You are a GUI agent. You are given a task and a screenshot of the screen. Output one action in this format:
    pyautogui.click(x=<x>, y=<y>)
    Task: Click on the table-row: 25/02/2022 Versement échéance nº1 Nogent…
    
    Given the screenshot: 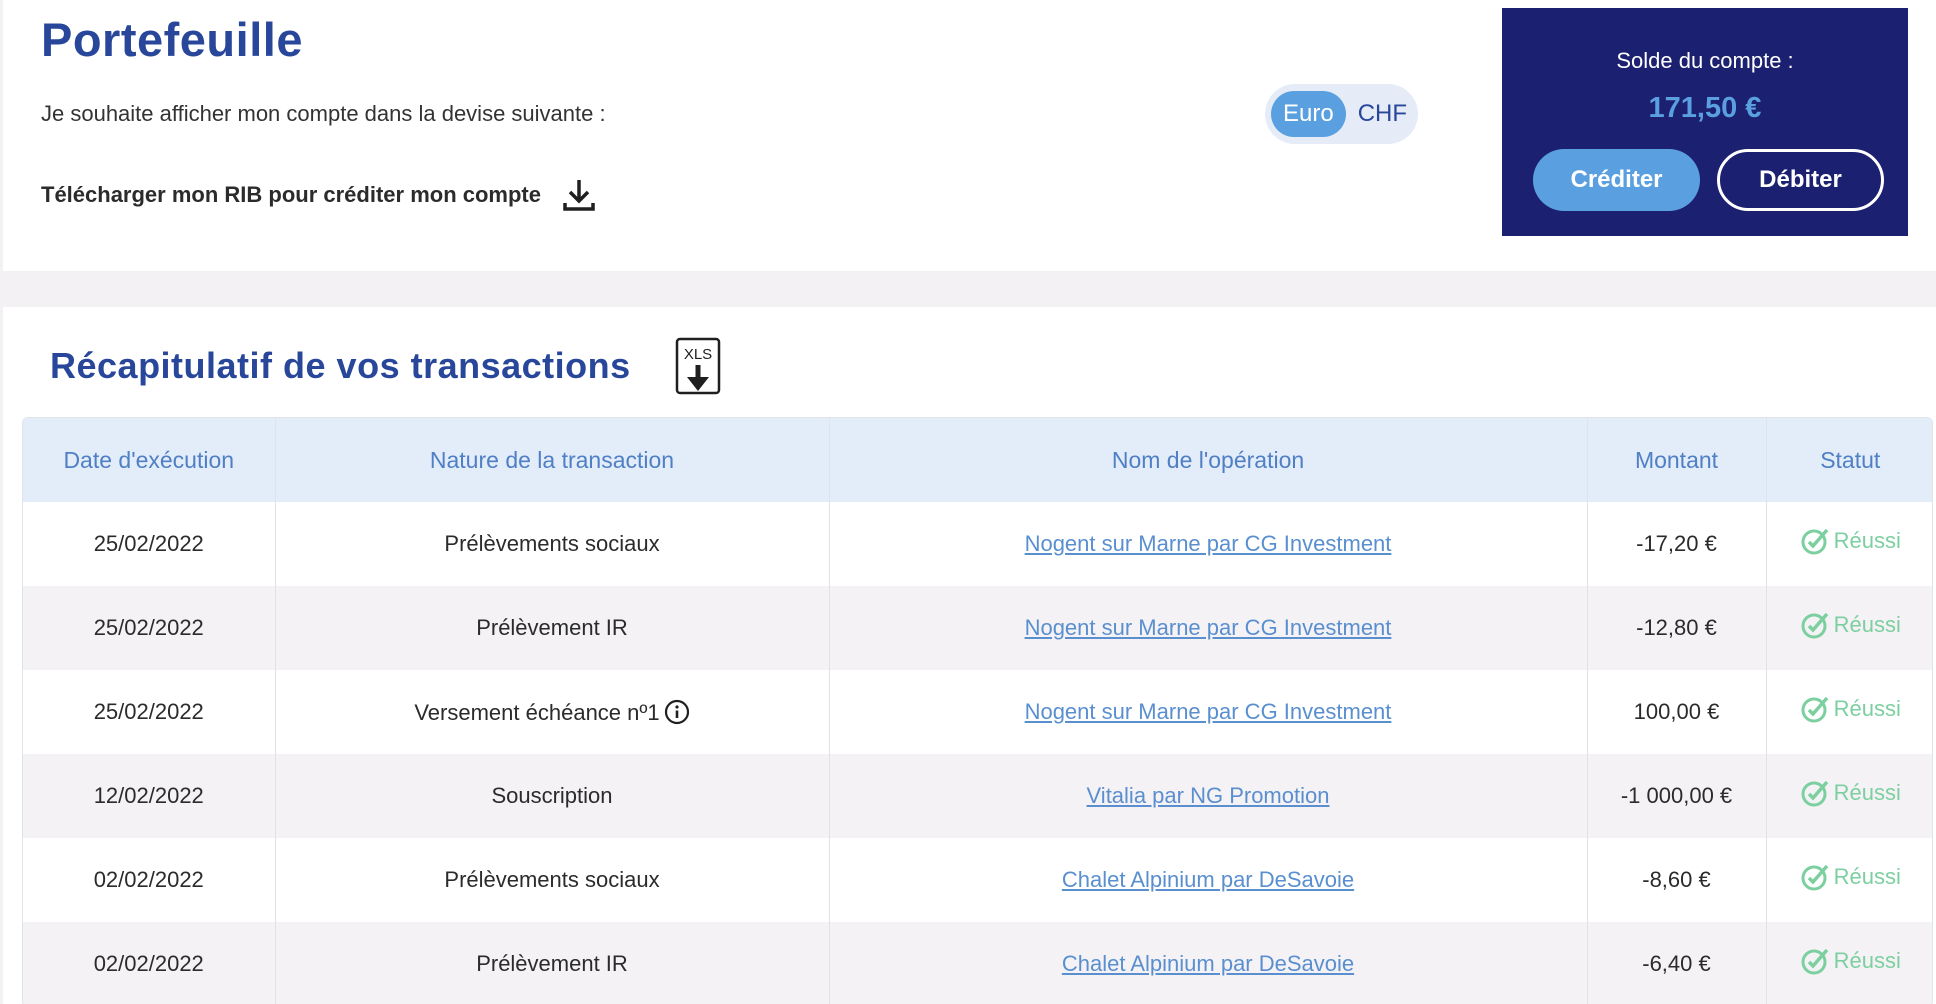 What is the action you would take?
    pyautogui.click(x=977, y=712)
    